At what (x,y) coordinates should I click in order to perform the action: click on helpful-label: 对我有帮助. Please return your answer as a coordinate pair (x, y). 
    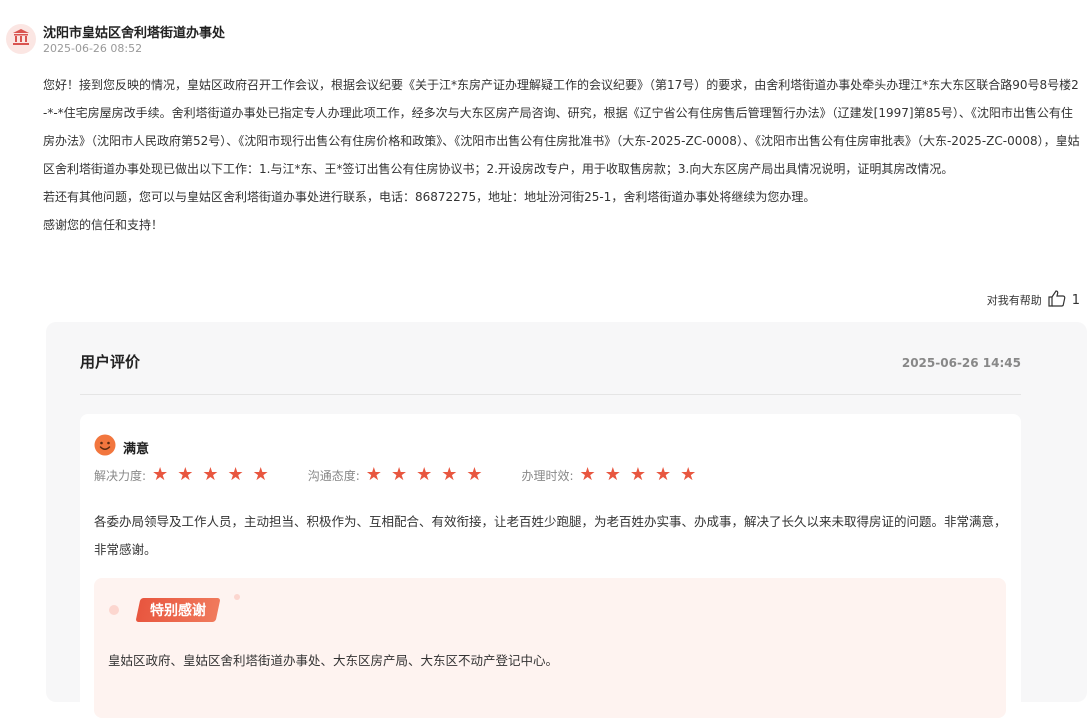
    Looking at the image, I should click on (1014, 300).